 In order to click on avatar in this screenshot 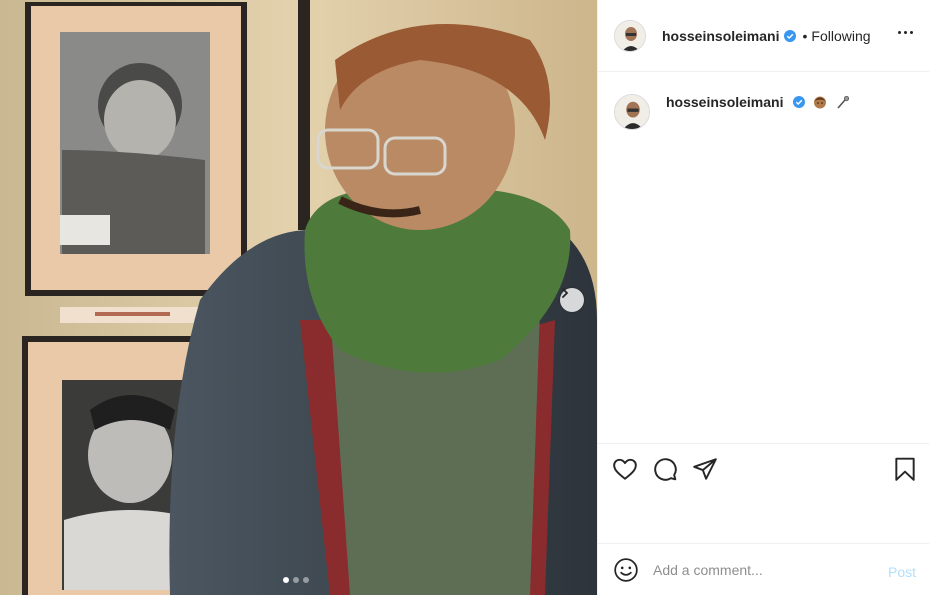, I will do `click(630, 35)`.